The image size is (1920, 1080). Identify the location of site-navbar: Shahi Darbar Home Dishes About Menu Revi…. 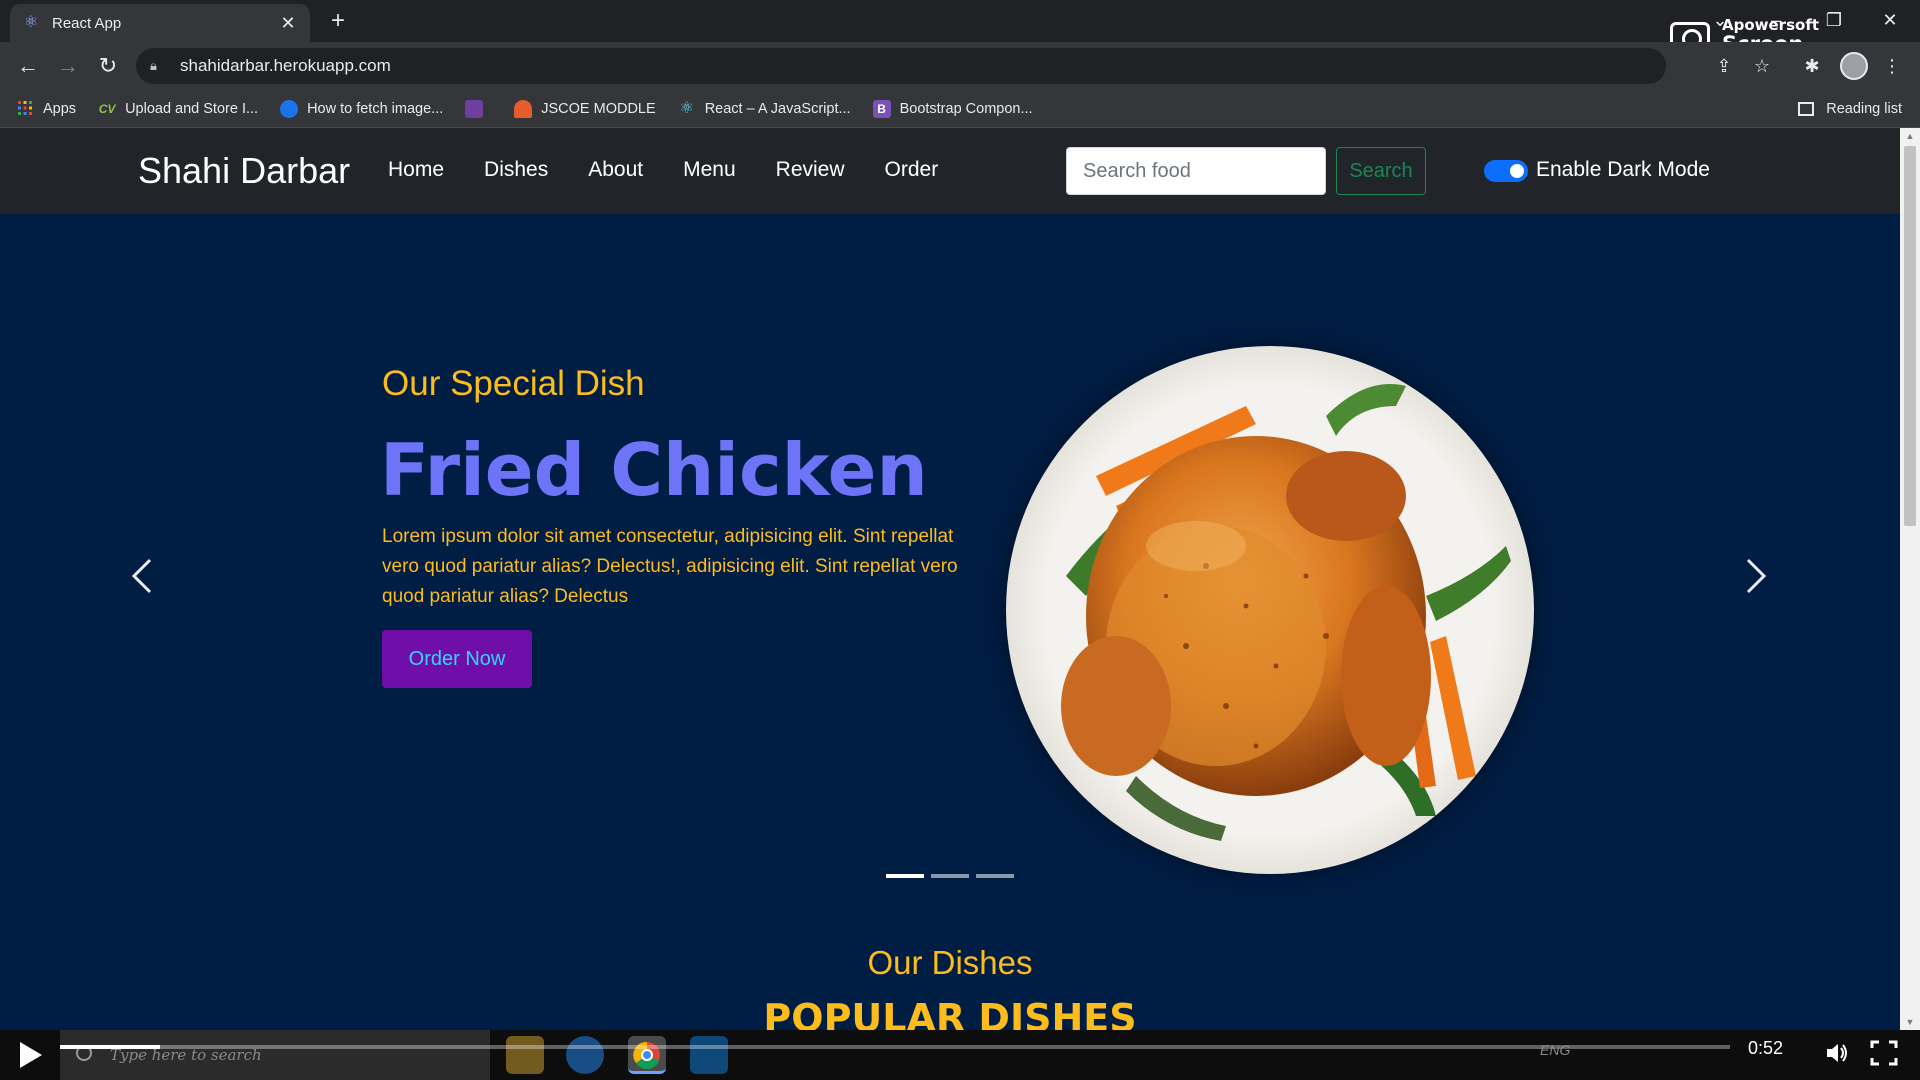
(950, 171).